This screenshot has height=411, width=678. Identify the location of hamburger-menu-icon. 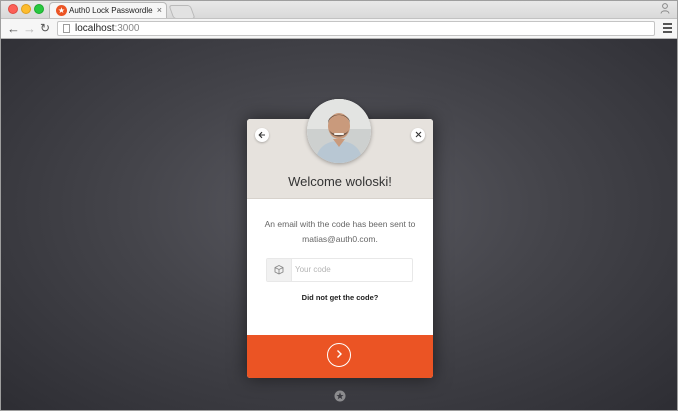
(667, 29).